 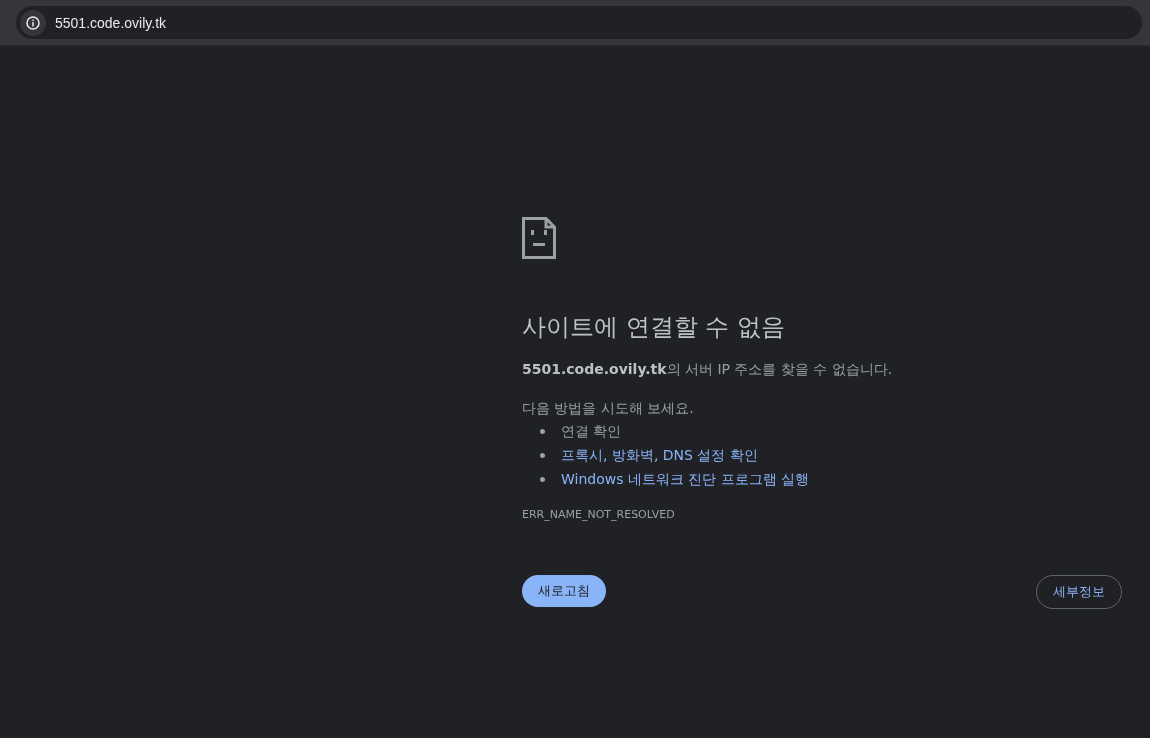 I want to click on sad-page-icon, so click(x=539, y=238).